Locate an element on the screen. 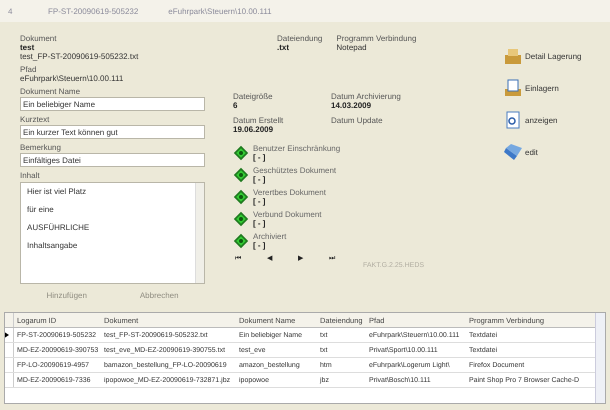 The width and height of the screenshot is (610, 410). field-label: Kurztext is located at coordinates (35, 119).